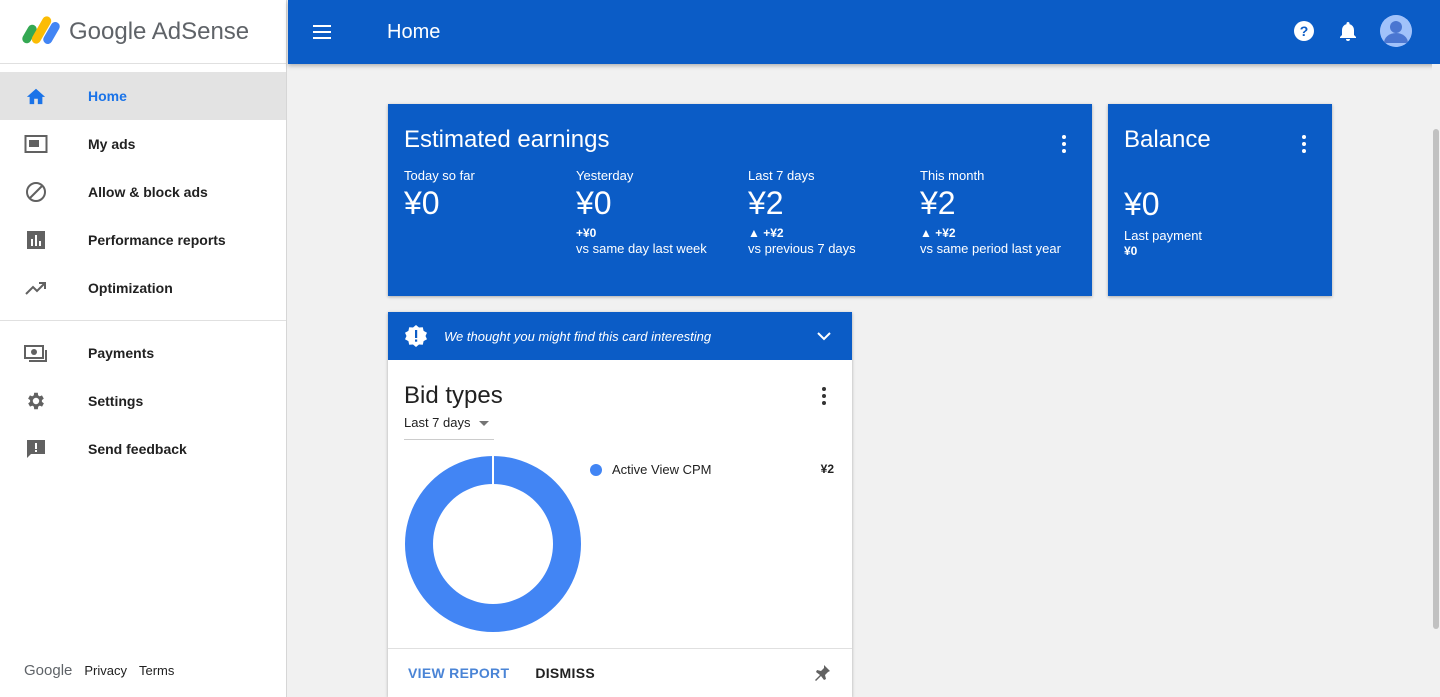  What do you see at coordinates (48, 670) in the screenshot?
I see `google-wordmark: Google` at bounding box center [48, 670].